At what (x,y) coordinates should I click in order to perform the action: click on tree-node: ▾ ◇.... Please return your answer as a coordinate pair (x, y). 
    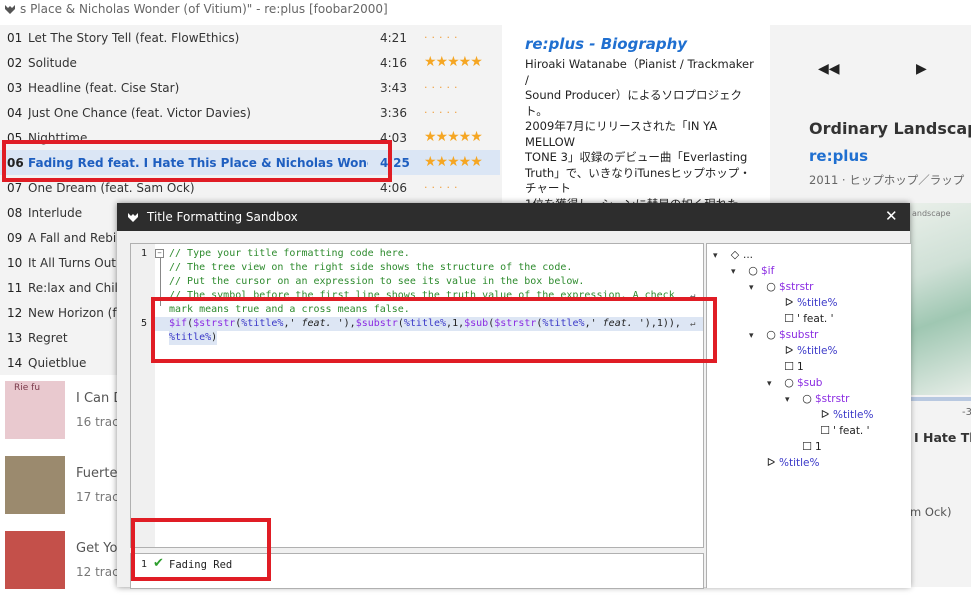
    Looking at the image, I should click on (733, 255).